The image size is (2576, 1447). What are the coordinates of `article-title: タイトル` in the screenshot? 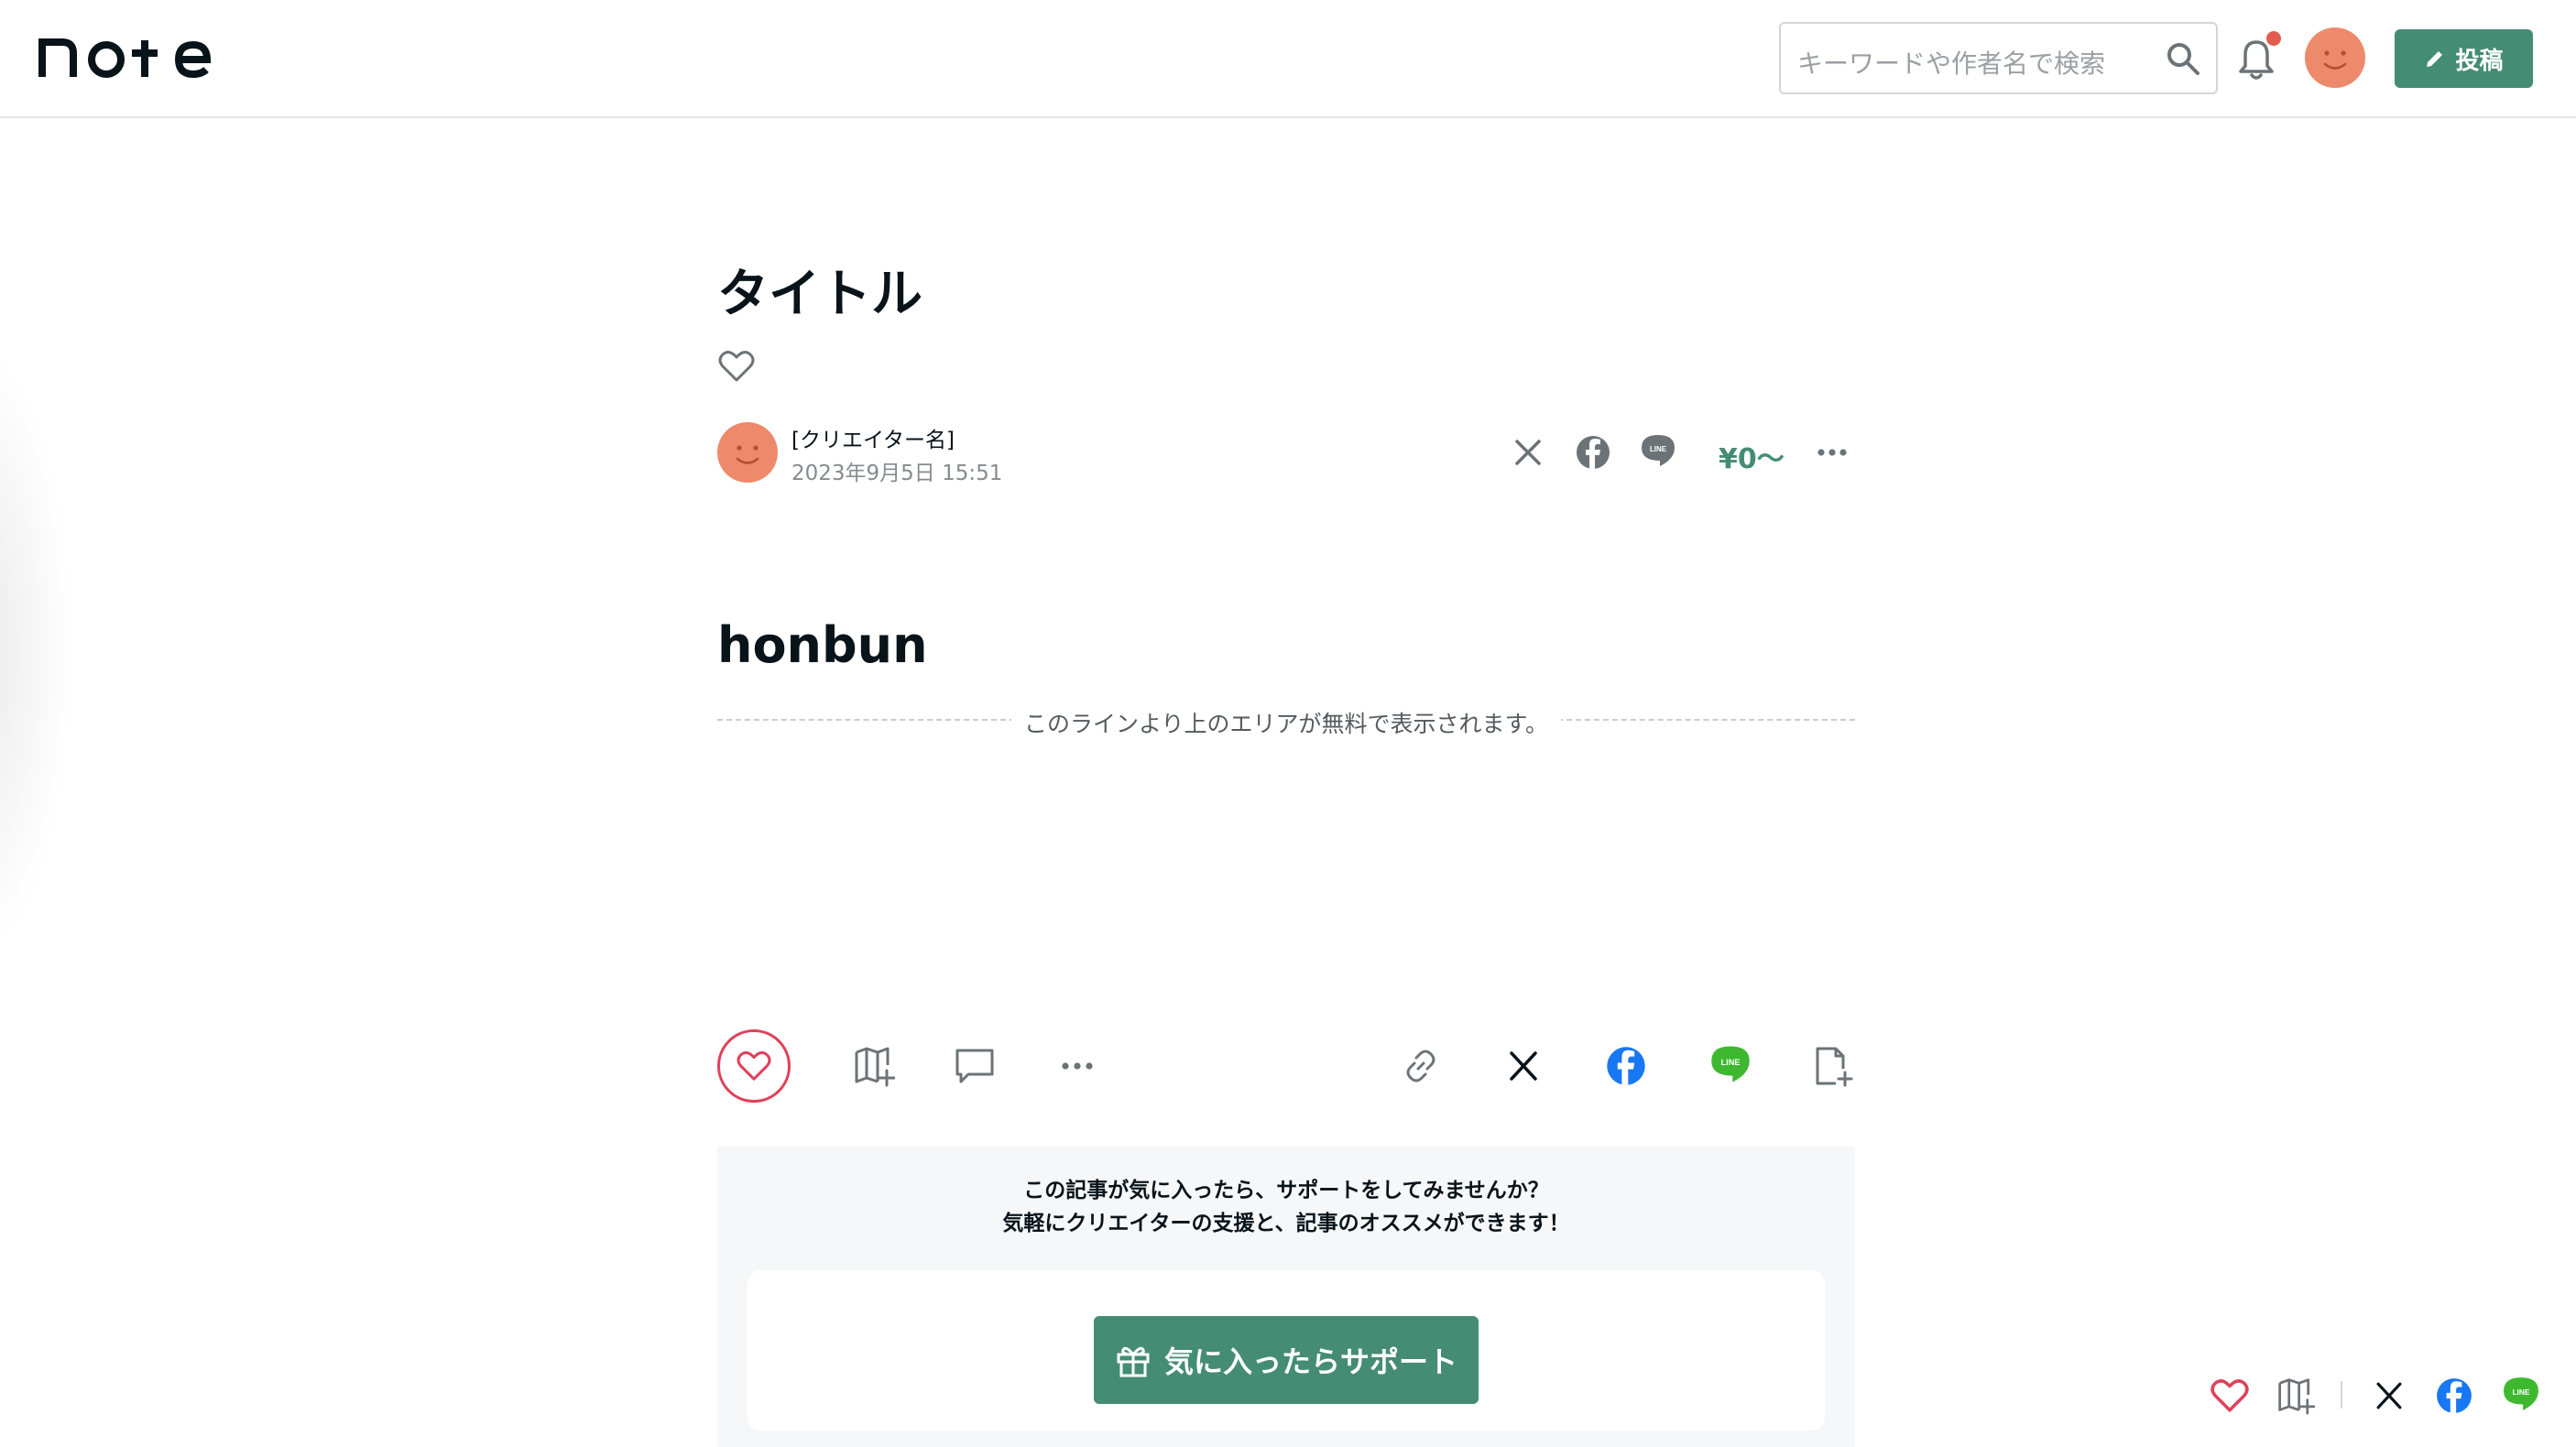 It's located at (820, 294).